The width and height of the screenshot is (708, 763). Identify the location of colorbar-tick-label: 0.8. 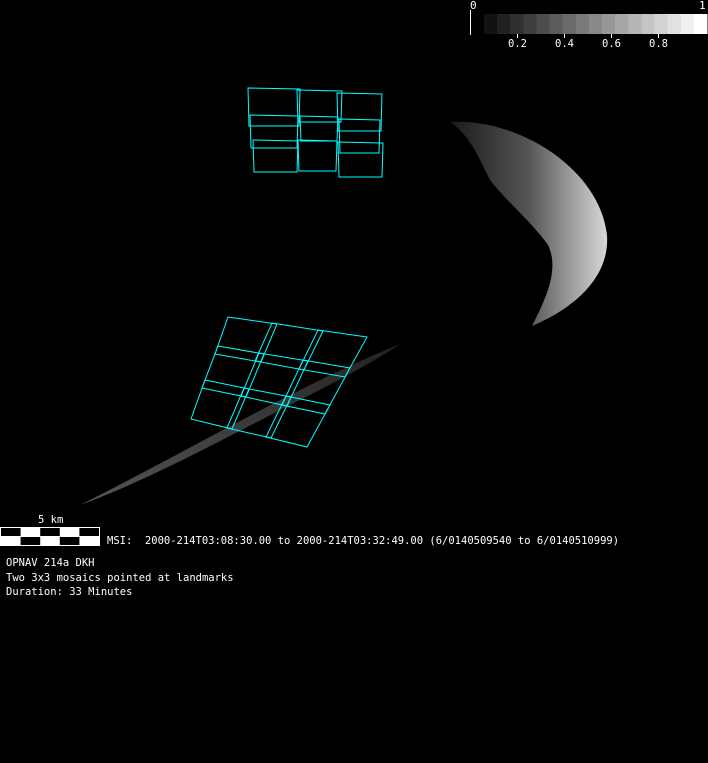
(658, 44).